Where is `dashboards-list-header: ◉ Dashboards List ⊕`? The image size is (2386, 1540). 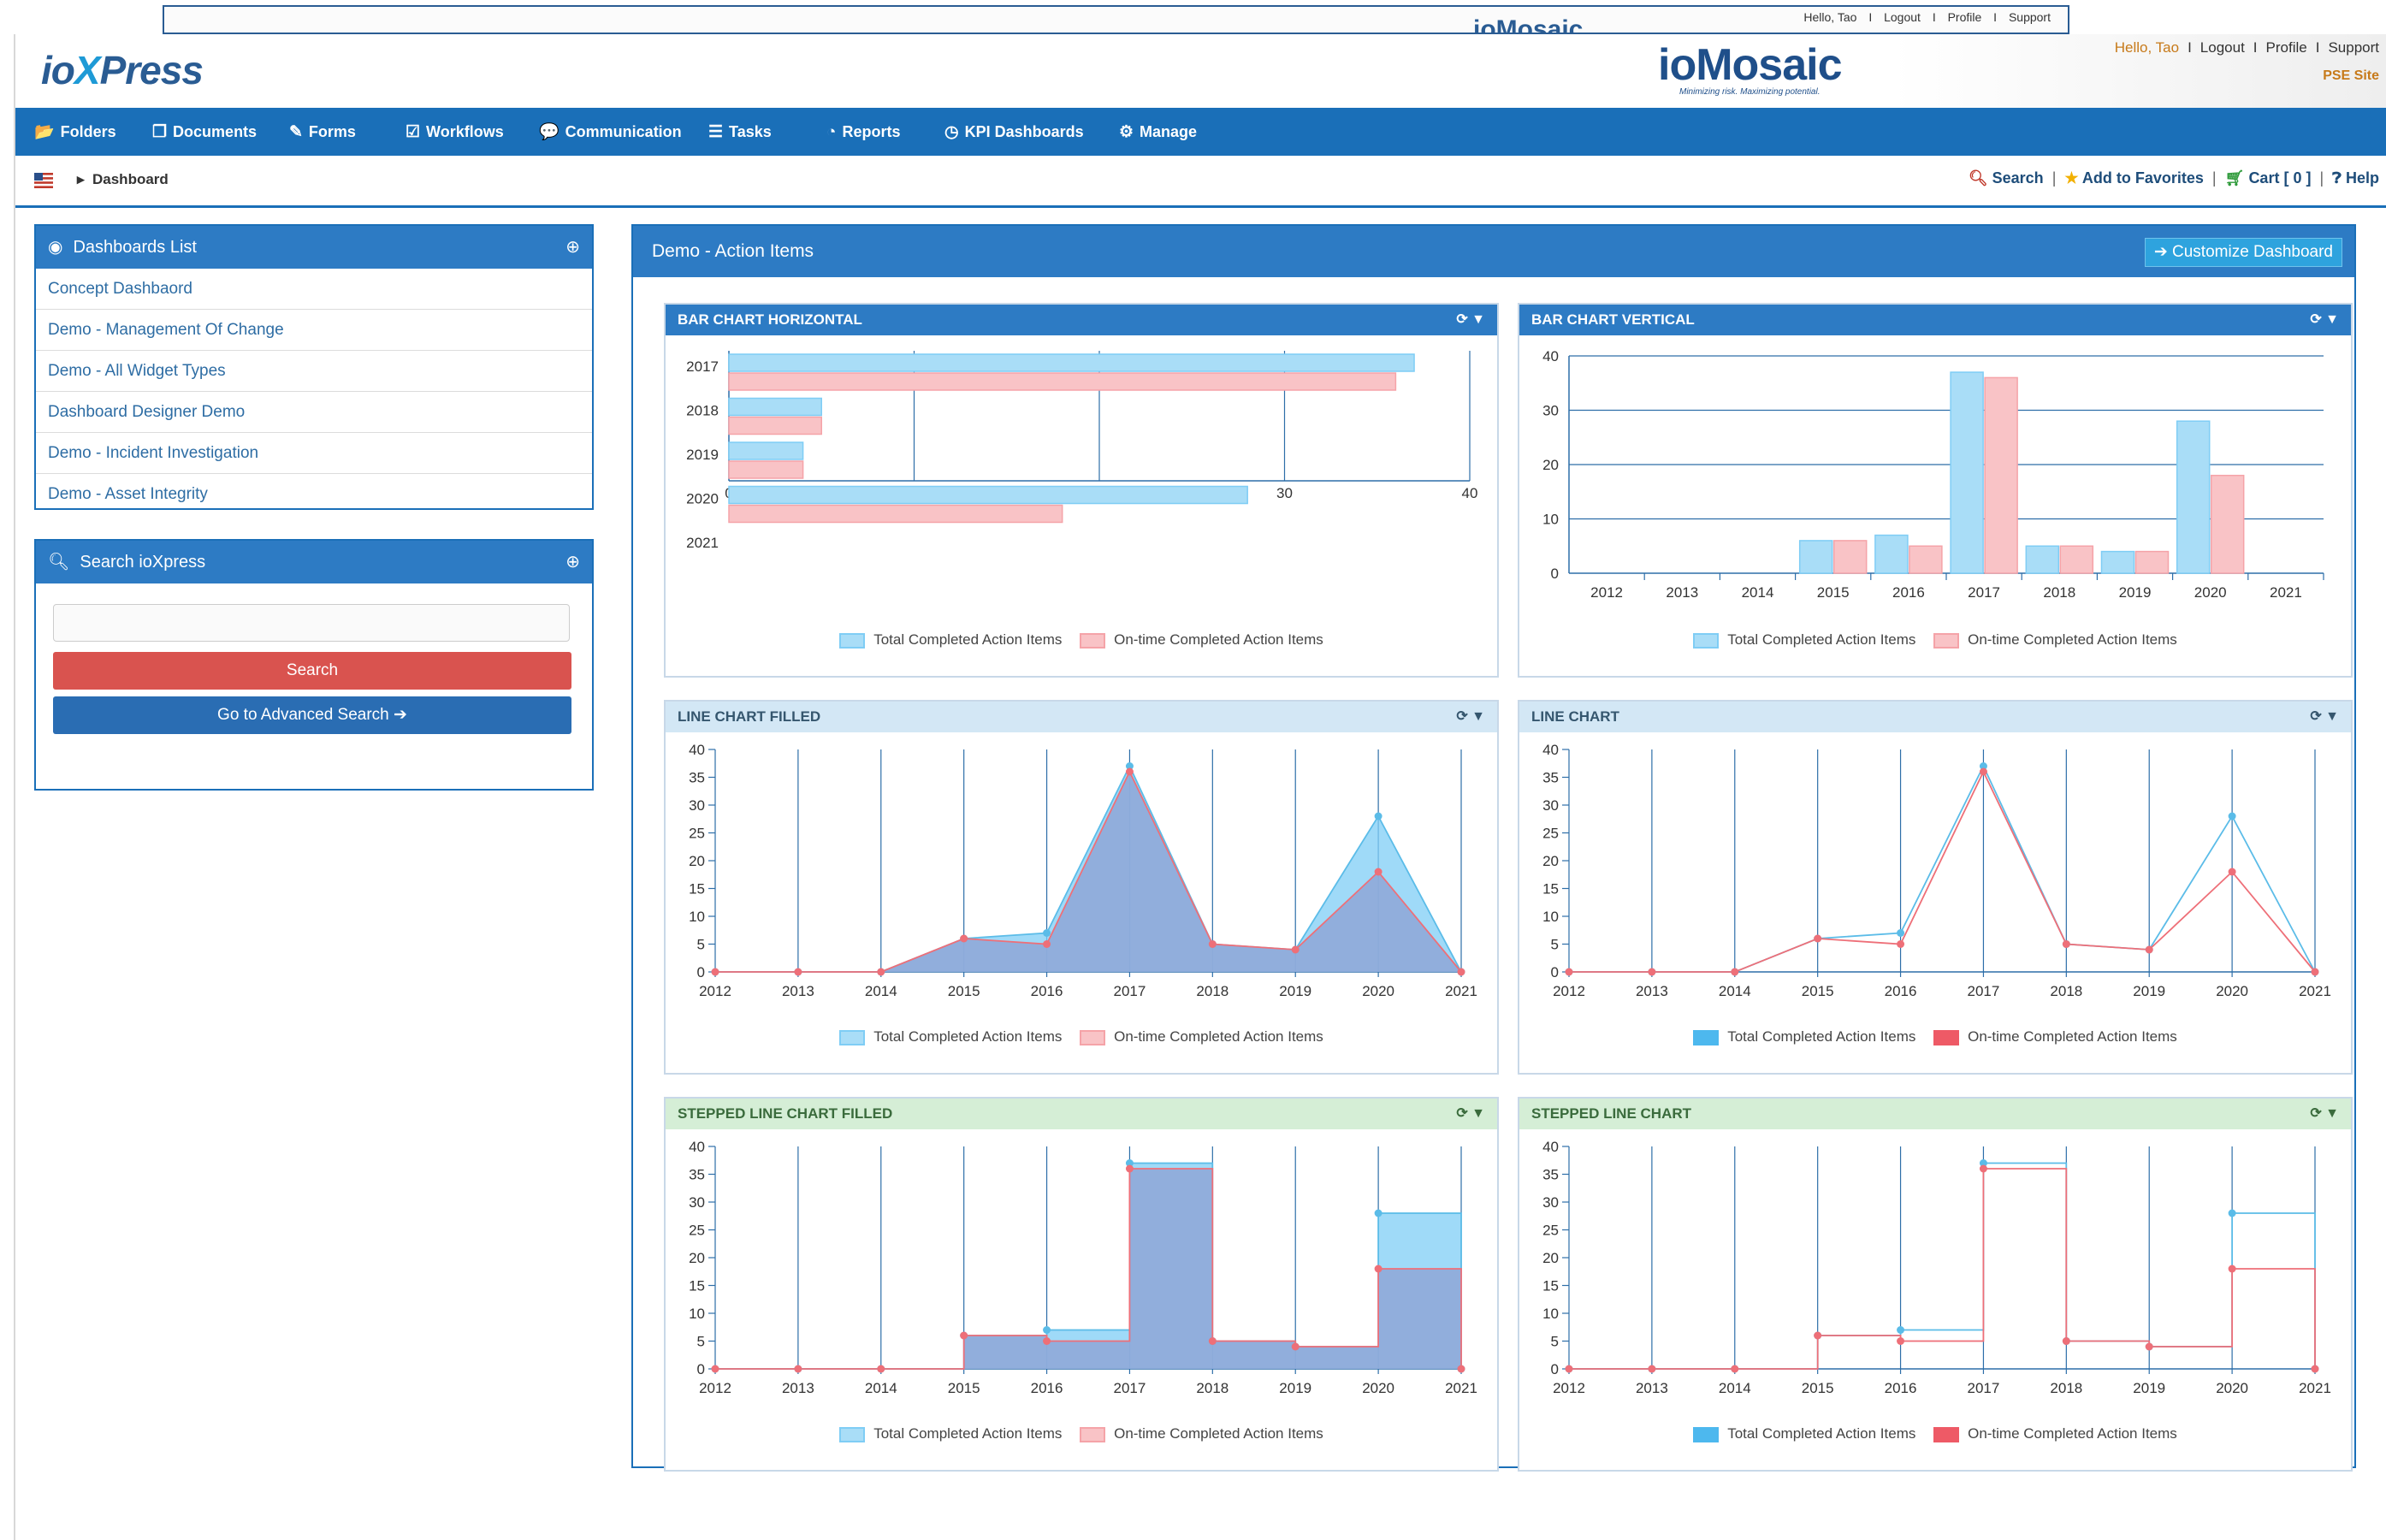 dashboards-list-header: ◉ Dashboards List ⊕ is located at coordinates (314, 247).